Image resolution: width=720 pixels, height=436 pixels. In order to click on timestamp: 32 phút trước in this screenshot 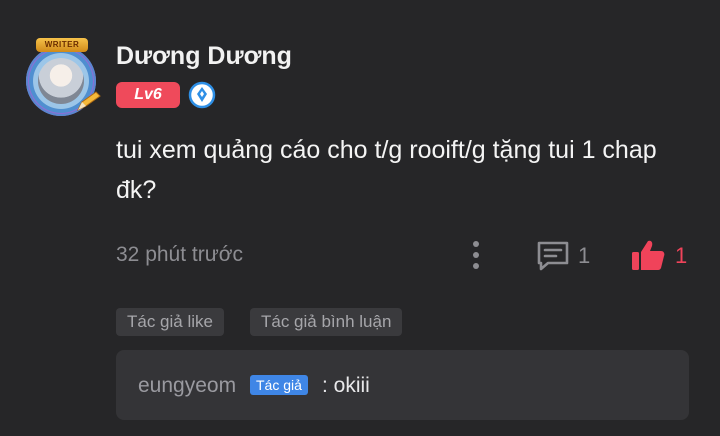, I will do `click(180, 254)`.